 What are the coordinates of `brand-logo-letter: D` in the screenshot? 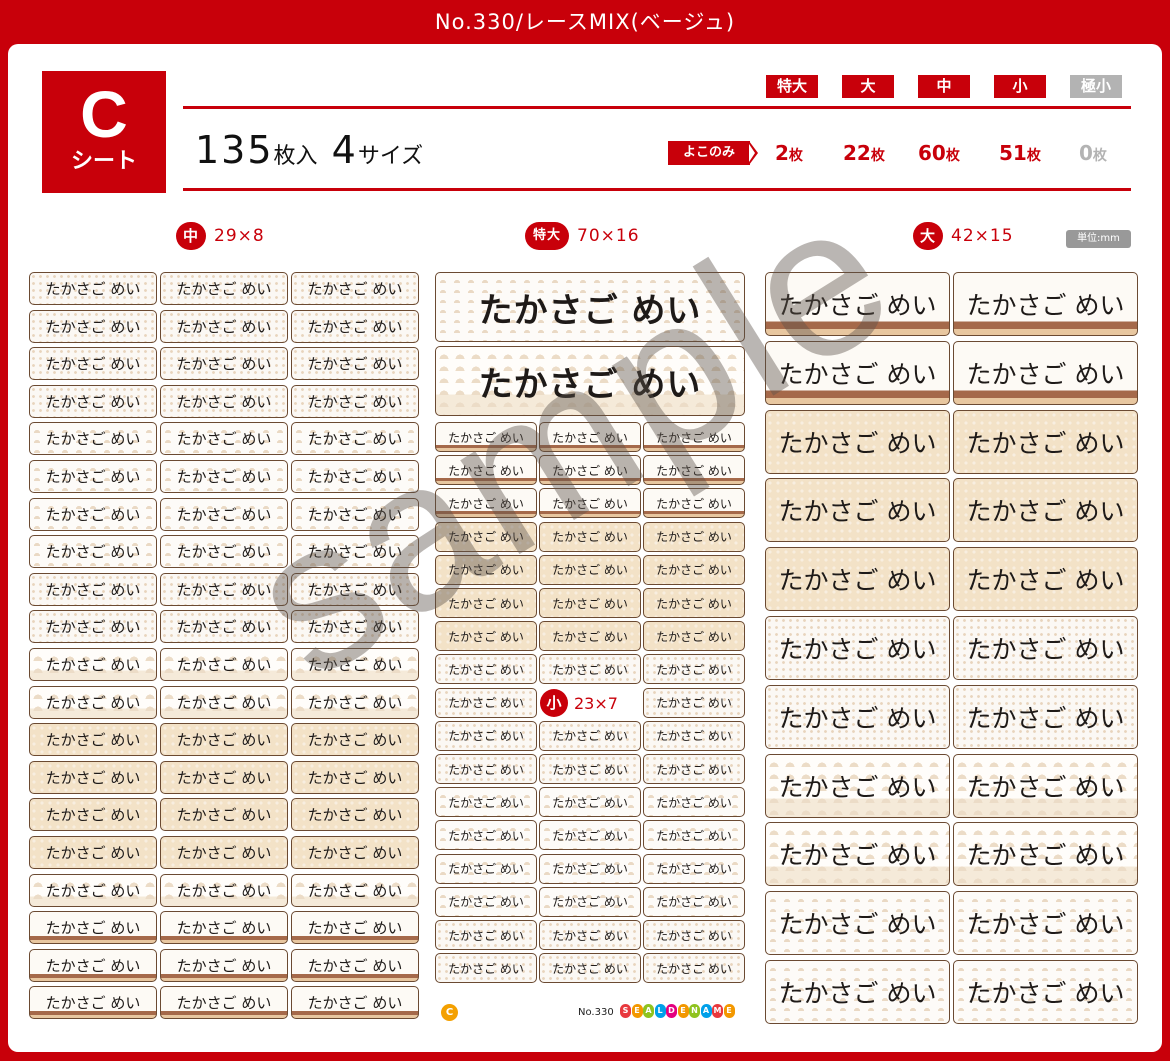 It's located at (671, 1011).